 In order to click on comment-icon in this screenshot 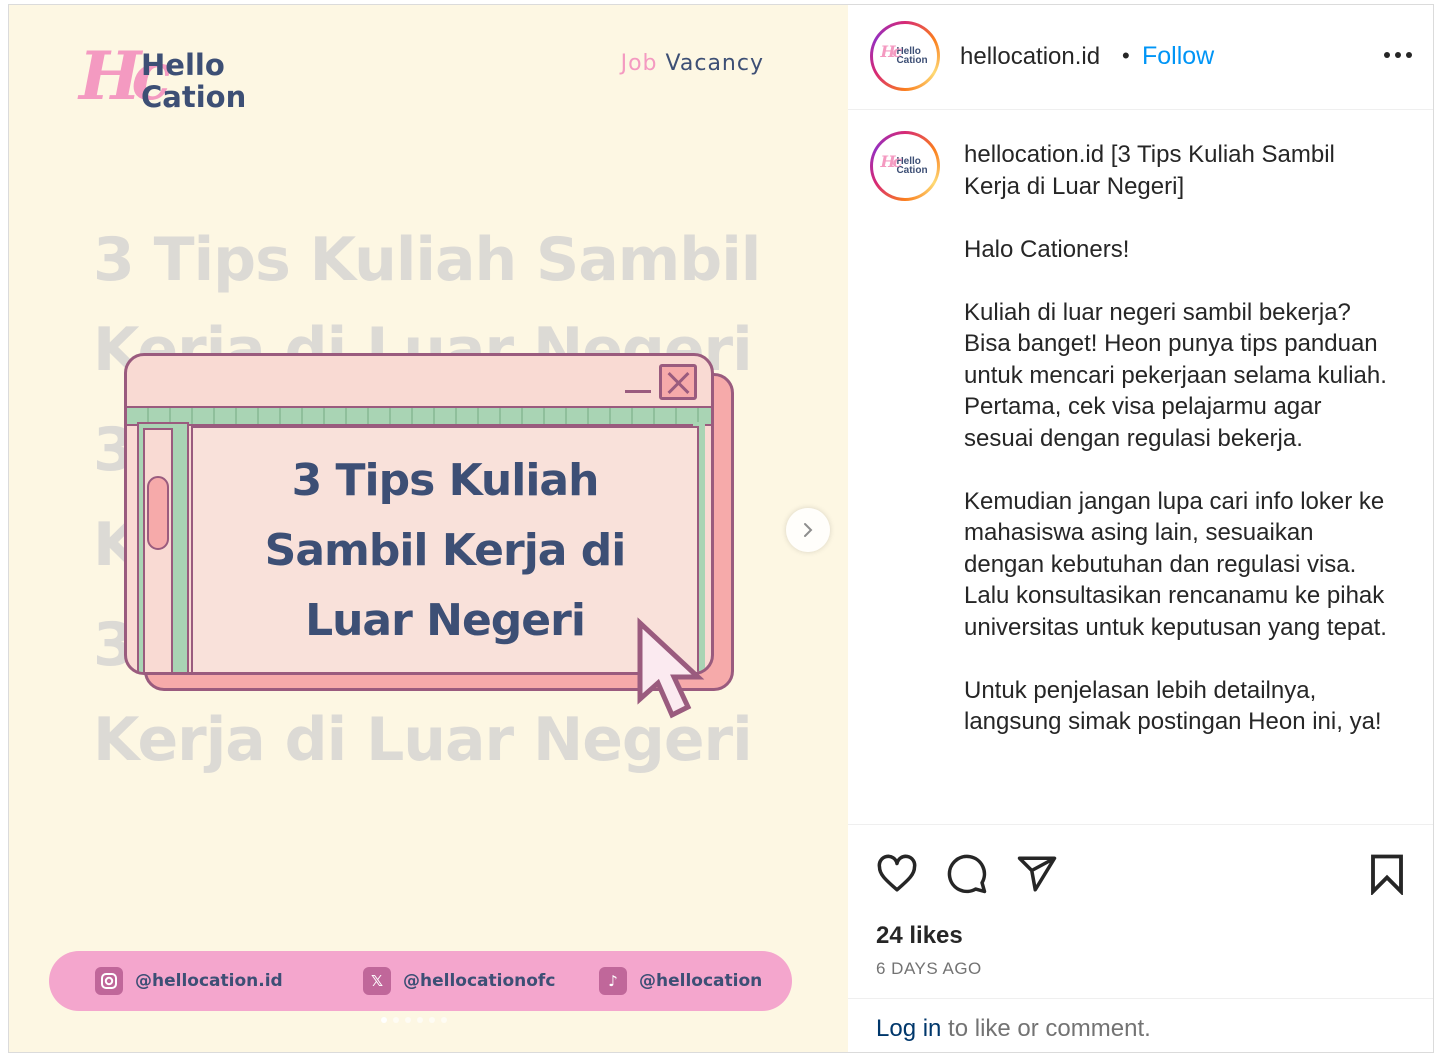, I will do `click(967, 874)`.